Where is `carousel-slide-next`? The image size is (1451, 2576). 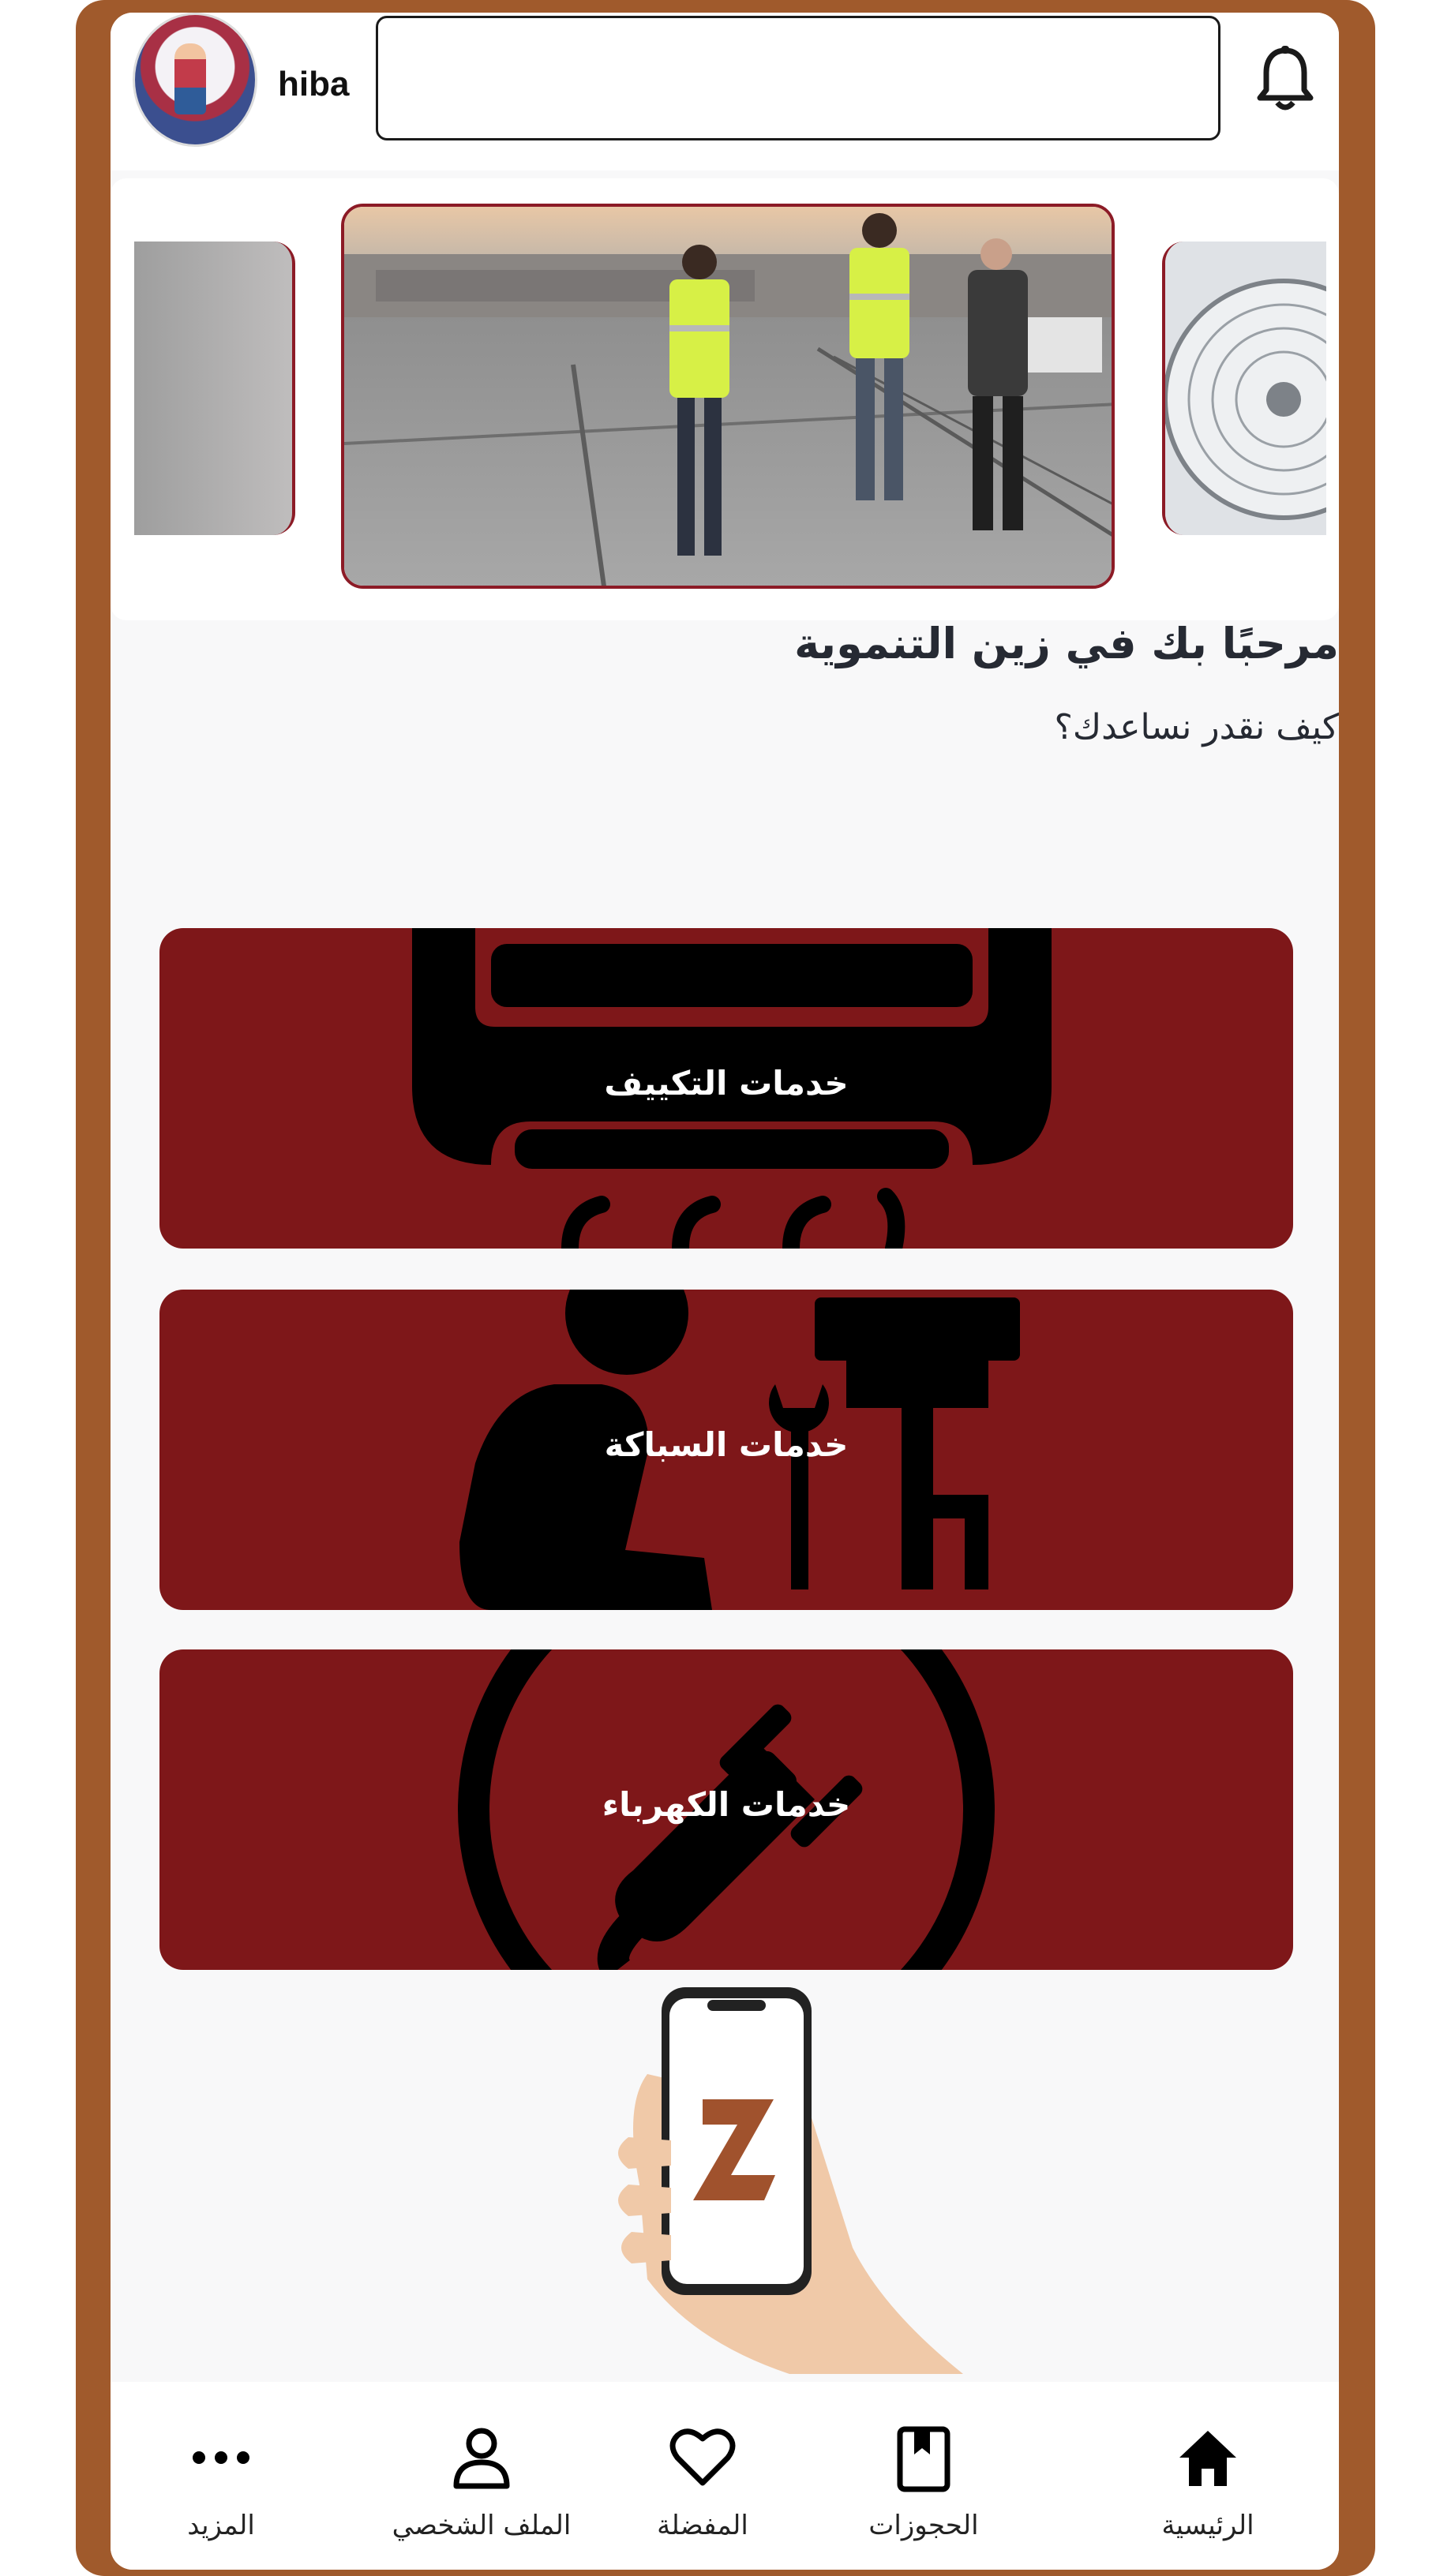
carousel-slide-next is located at coordinates (1244, 388).